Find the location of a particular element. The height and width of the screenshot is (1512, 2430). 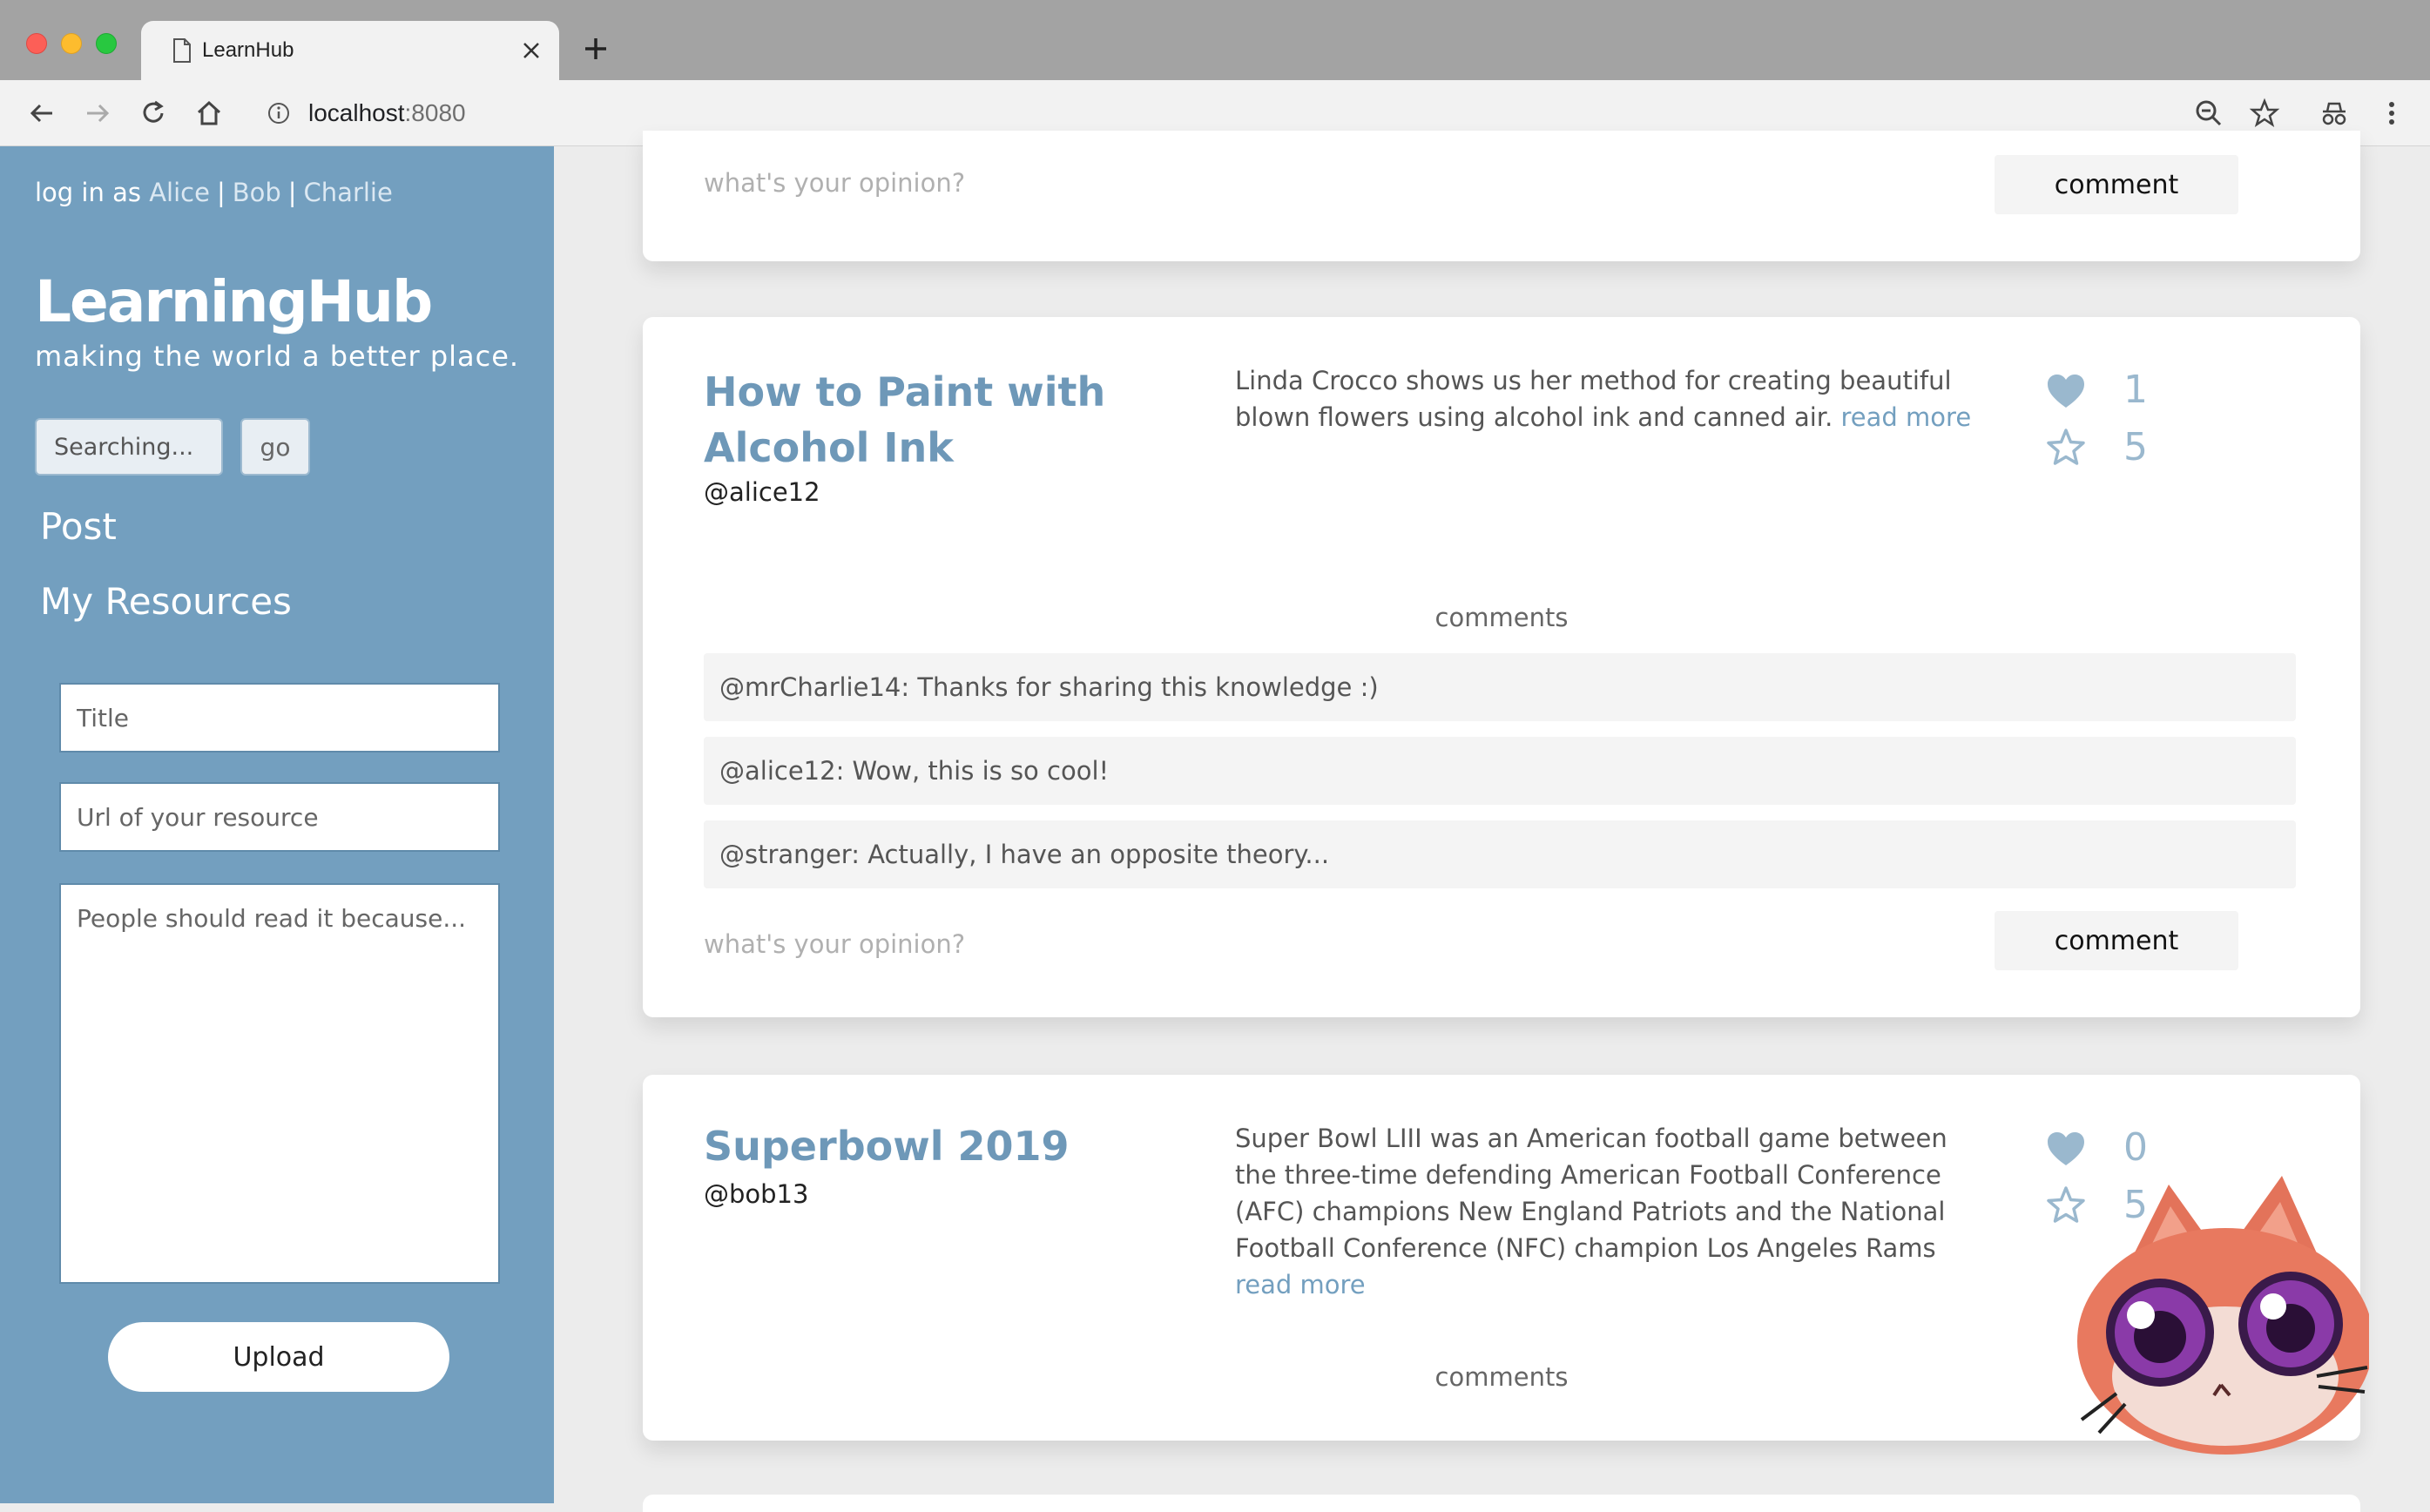

star-icon is located at coordinates (2066, 448).